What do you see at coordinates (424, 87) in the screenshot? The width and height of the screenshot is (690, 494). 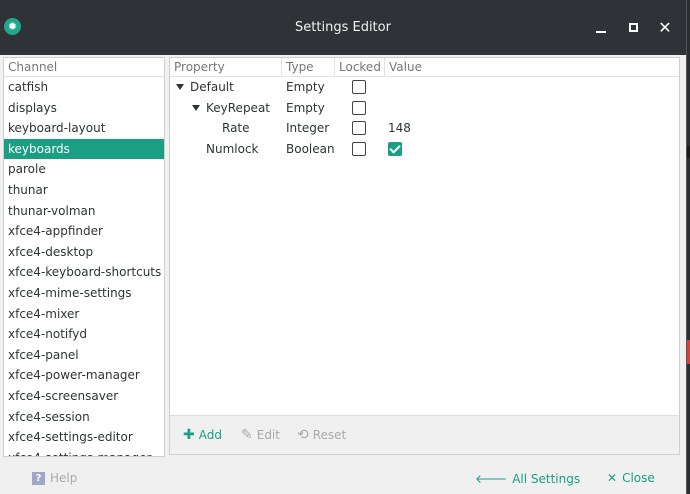 I see `property-row-default: Default Empty` at bounding box center [424, 87].